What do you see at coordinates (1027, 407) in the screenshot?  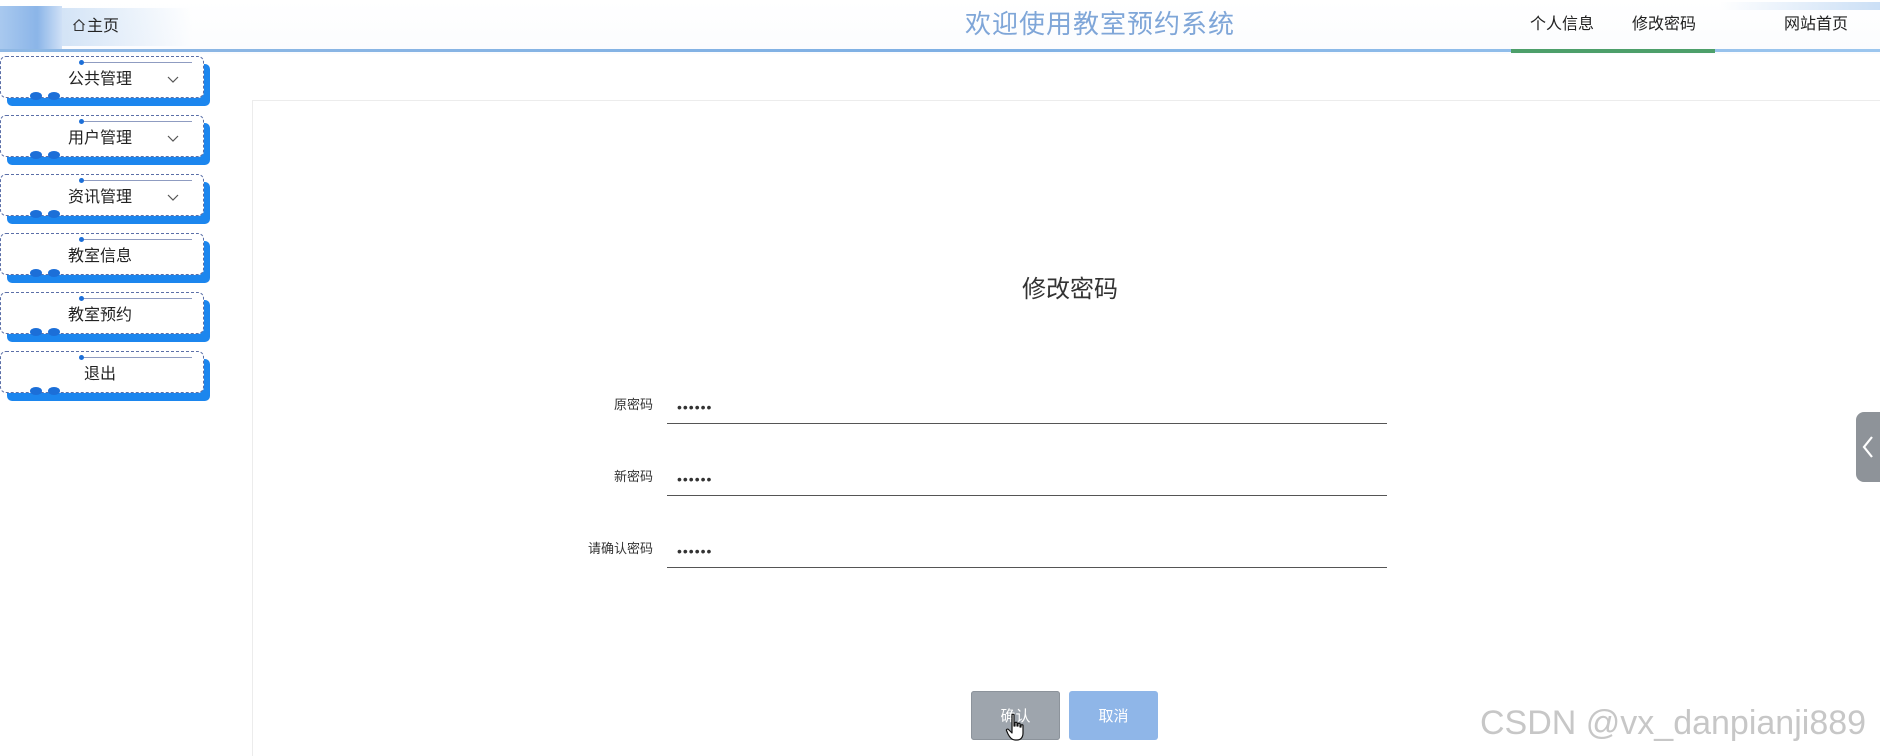 I see `old-password-field` at bounding box center [1027, 407].